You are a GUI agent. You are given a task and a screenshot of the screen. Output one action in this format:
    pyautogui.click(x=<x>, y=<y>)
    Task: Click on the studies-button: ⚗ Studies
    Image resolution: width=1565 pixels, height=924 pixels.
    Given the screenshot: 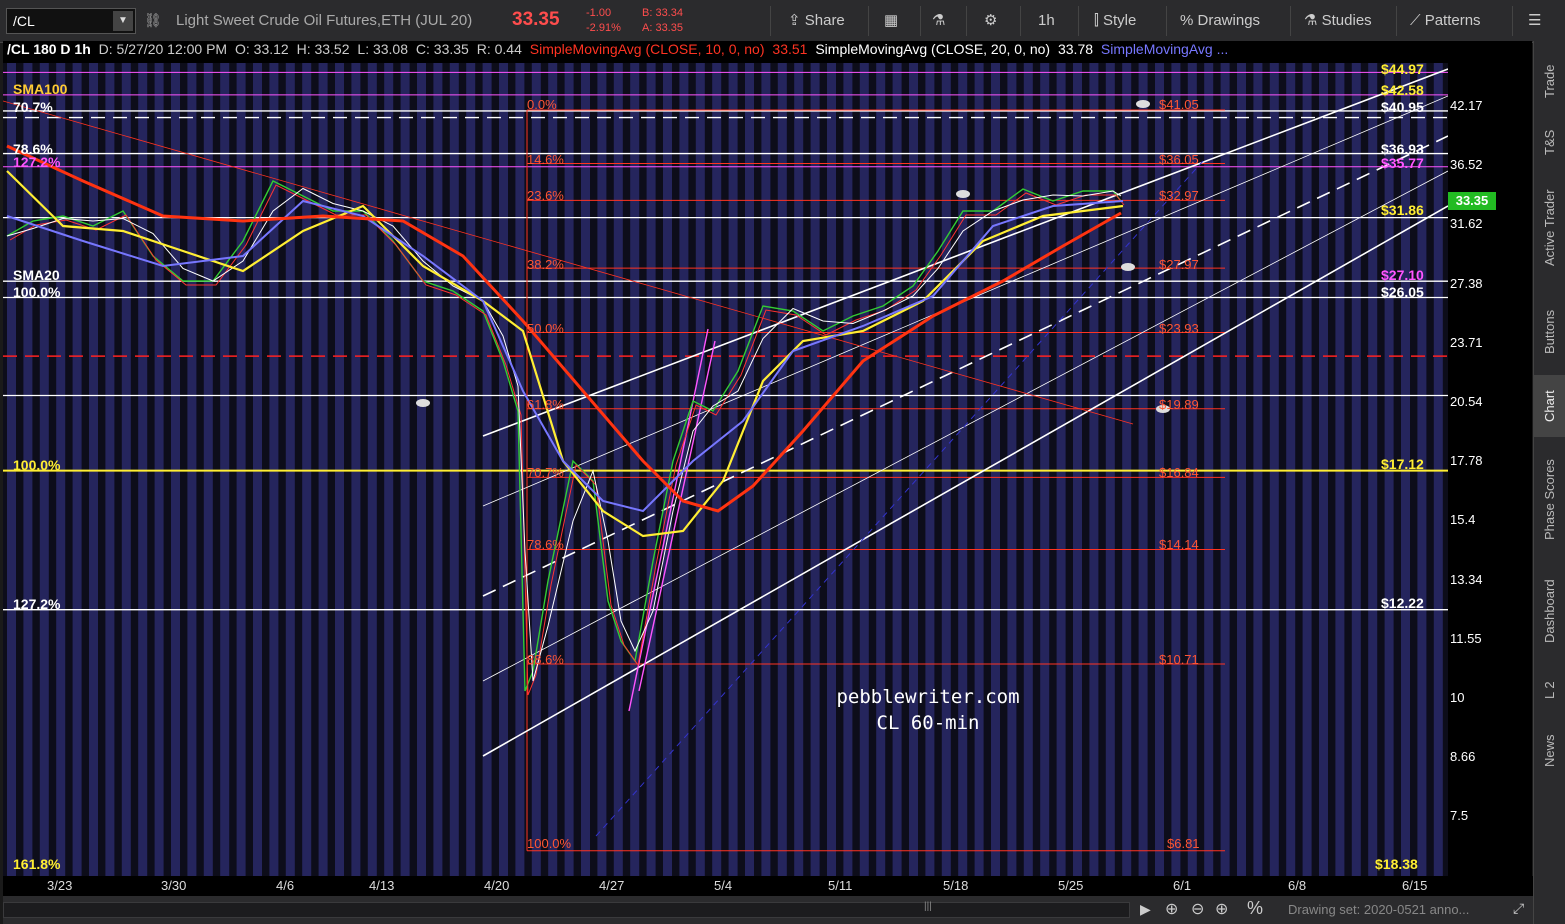 What is the action you would take?
    pyautogui.click(x=1338, y=21)
    